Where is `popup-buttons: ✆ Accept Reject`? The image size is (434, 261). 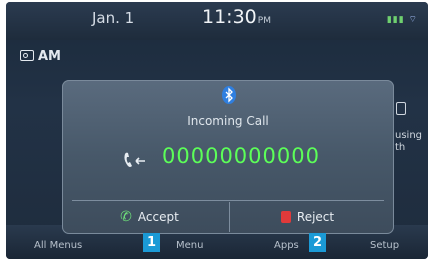 popup-buttons: ✆ Accept Reject is located at coordinates (228, 216).